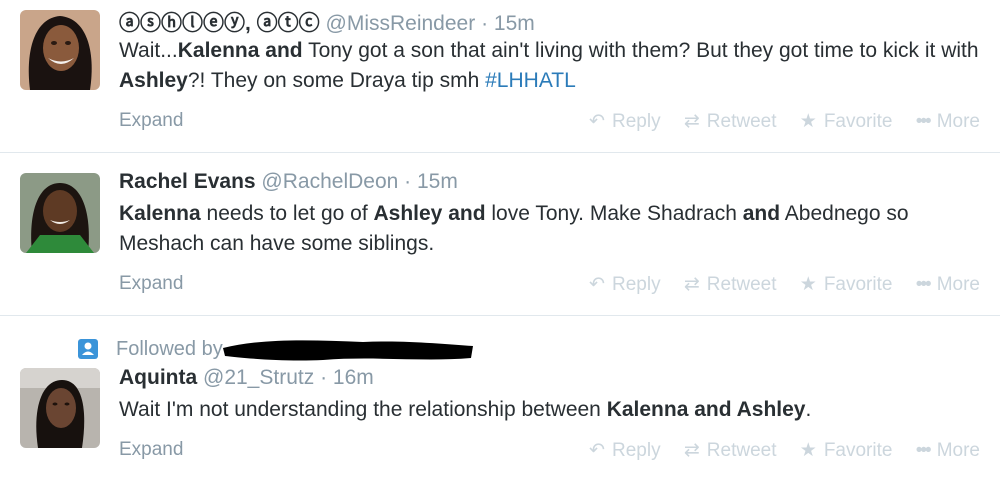 The image size is (1000, 481). What do you see at coordinates (614, 213) in the screenshot?
I see `text-segment: love Tony. Make Shadrach` at bounding box center [614, 213].